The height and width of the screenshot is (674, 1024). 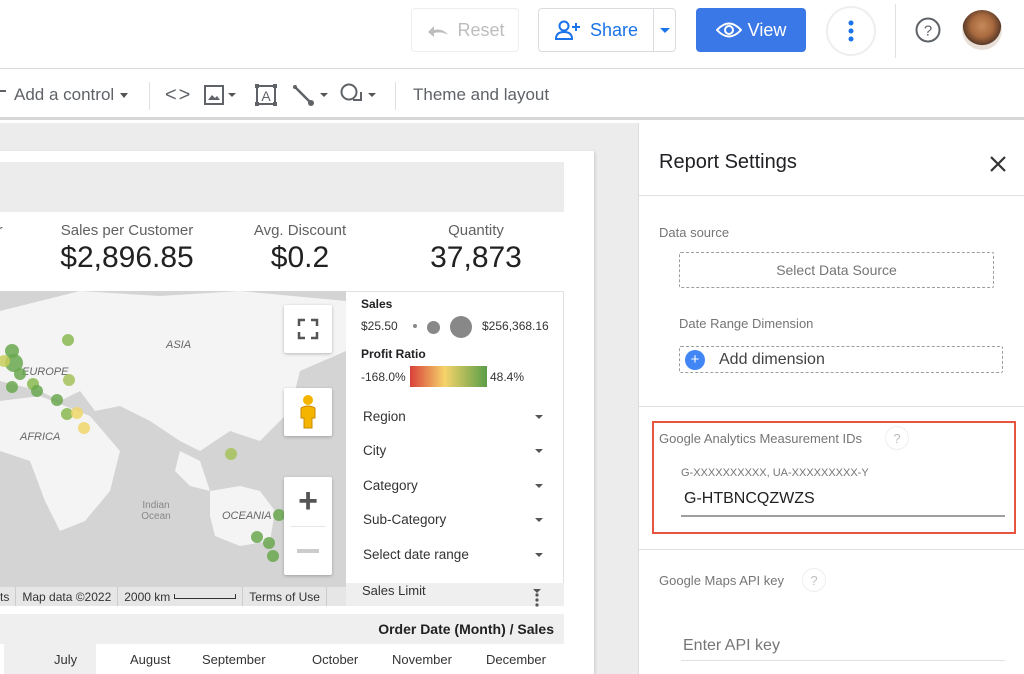 What do you see at coordinates (309, 95) in the screenshot?
I see `line-menu` at bounding box center [309, 95].